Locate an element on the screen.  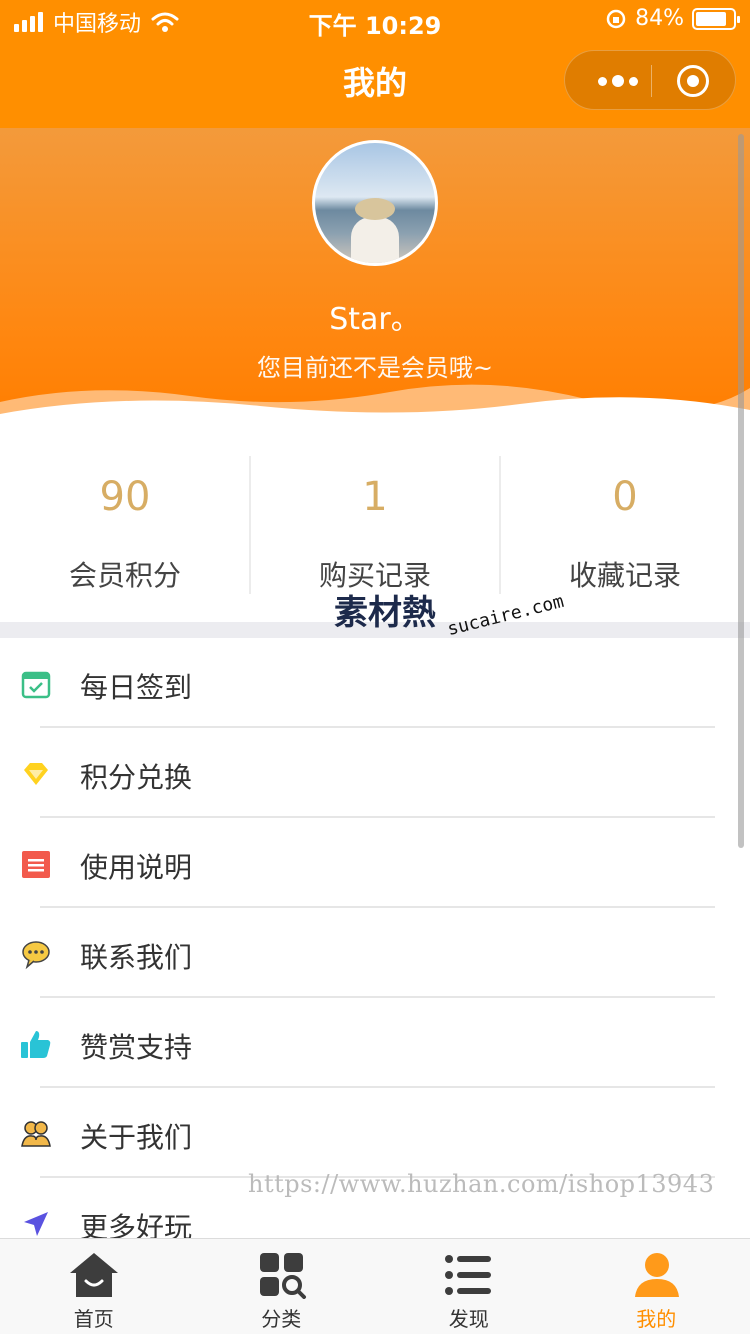
watermark-url: https://www.huzhan.com/ishop13943 is located at coordinates (481, 1184).